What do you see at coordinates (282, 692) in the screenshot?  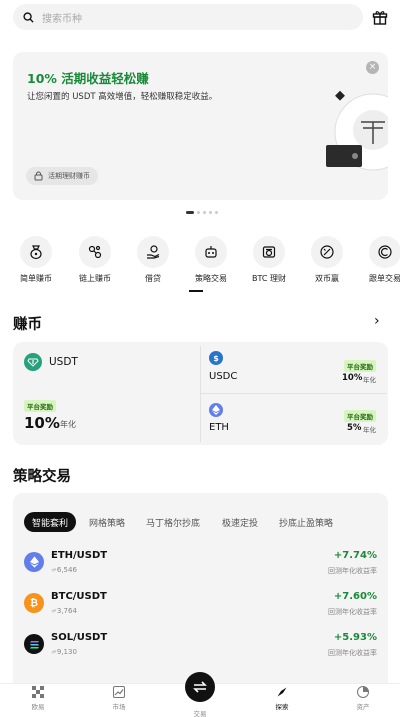 I see `compass-icon` at bounding box center [282, 692].